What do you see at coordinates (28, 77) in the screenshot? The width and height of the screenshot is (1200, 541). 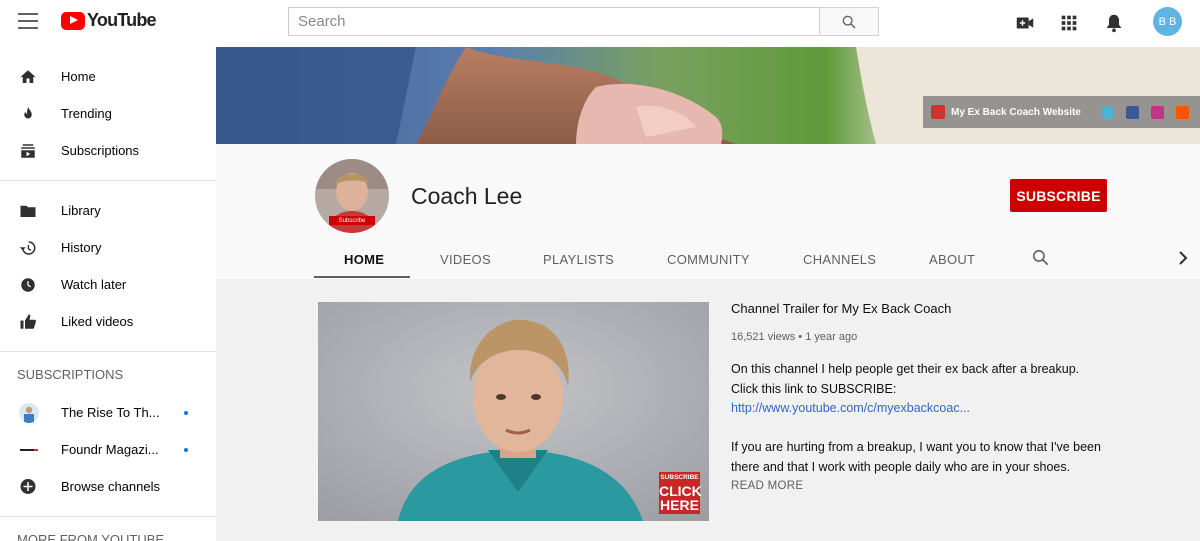 I see `home-icon` at bounding box center [28, 77].